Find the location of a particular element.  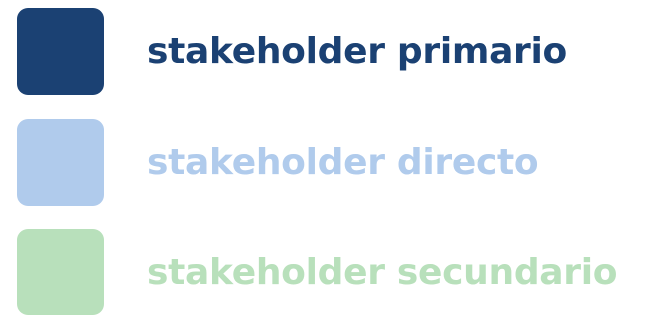

secondary-color-swatch is located at coordinates (60, 272).